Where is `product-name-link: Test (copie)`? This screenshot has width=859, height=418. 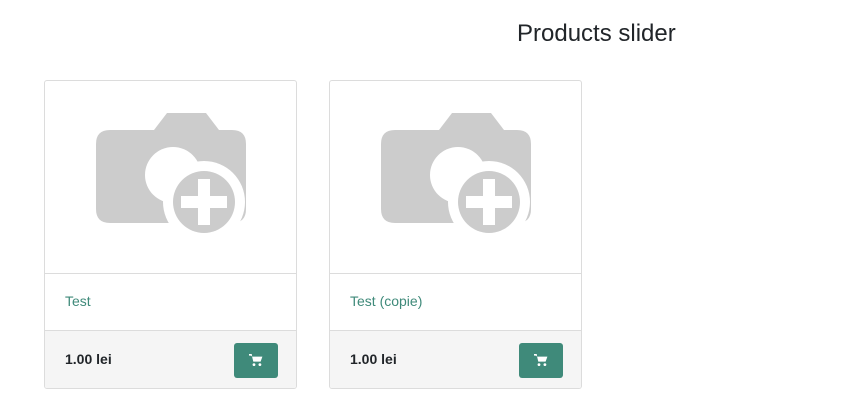
product-name-link: Test (copie) is located at coordinates (386, 301).